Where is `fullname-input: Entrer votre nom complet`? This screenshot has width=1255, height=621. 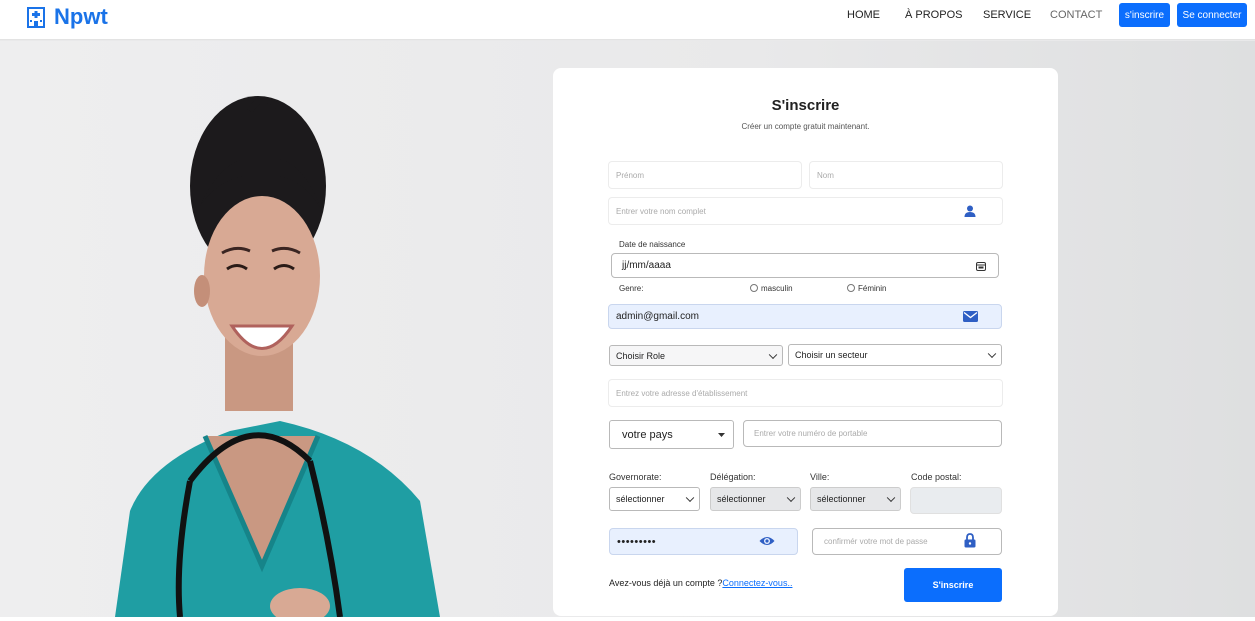
fullname-input: Entrer votre nom complet is located at coordinates (805, 211).